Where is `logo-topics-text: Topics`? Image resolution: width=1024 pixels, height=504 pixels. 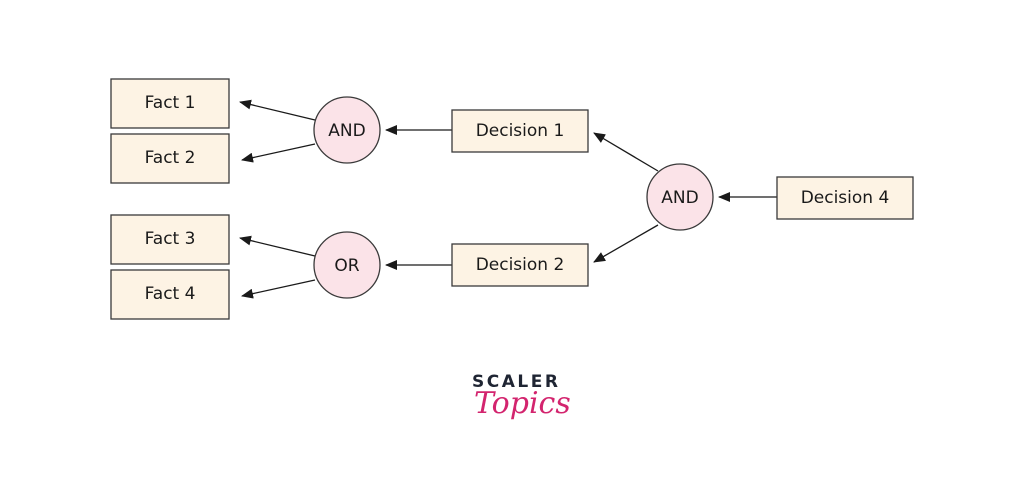
logo-topics-text: Topics is located at coordinates (522, 403).